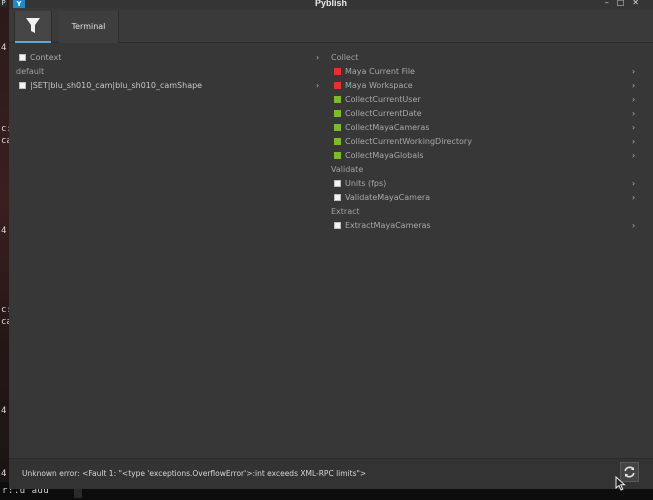 The image size is (653, 500). I want to click on context-label: Context, so click(46, 57).